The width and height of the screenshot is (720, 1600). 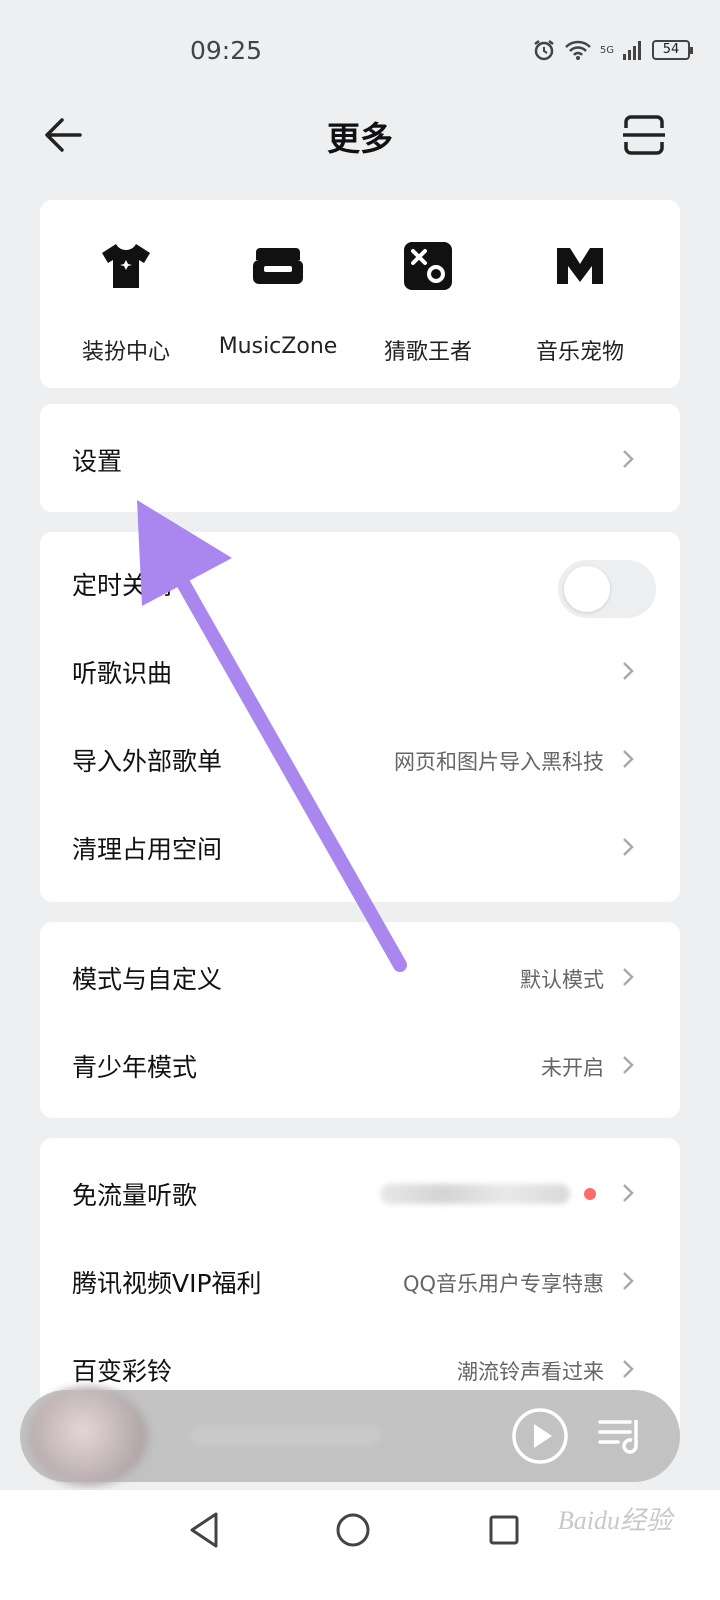 I want to click on timer-close-toggle, so click(x=607, y=589).